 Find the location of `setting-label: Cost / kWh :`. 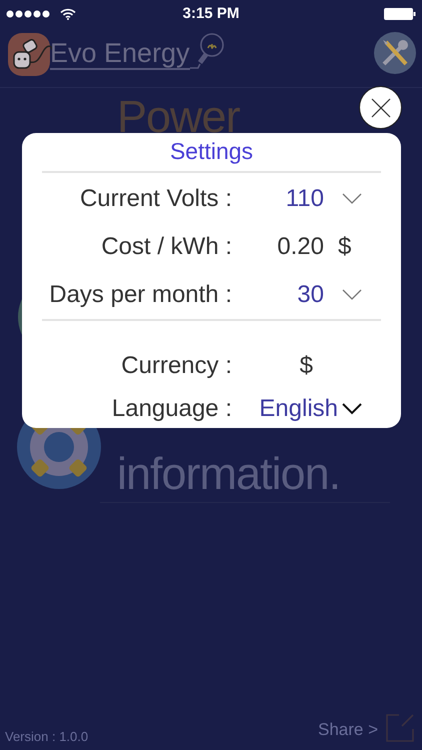

setting-label: Cost / kWh : is located at coordinates (166, 247).